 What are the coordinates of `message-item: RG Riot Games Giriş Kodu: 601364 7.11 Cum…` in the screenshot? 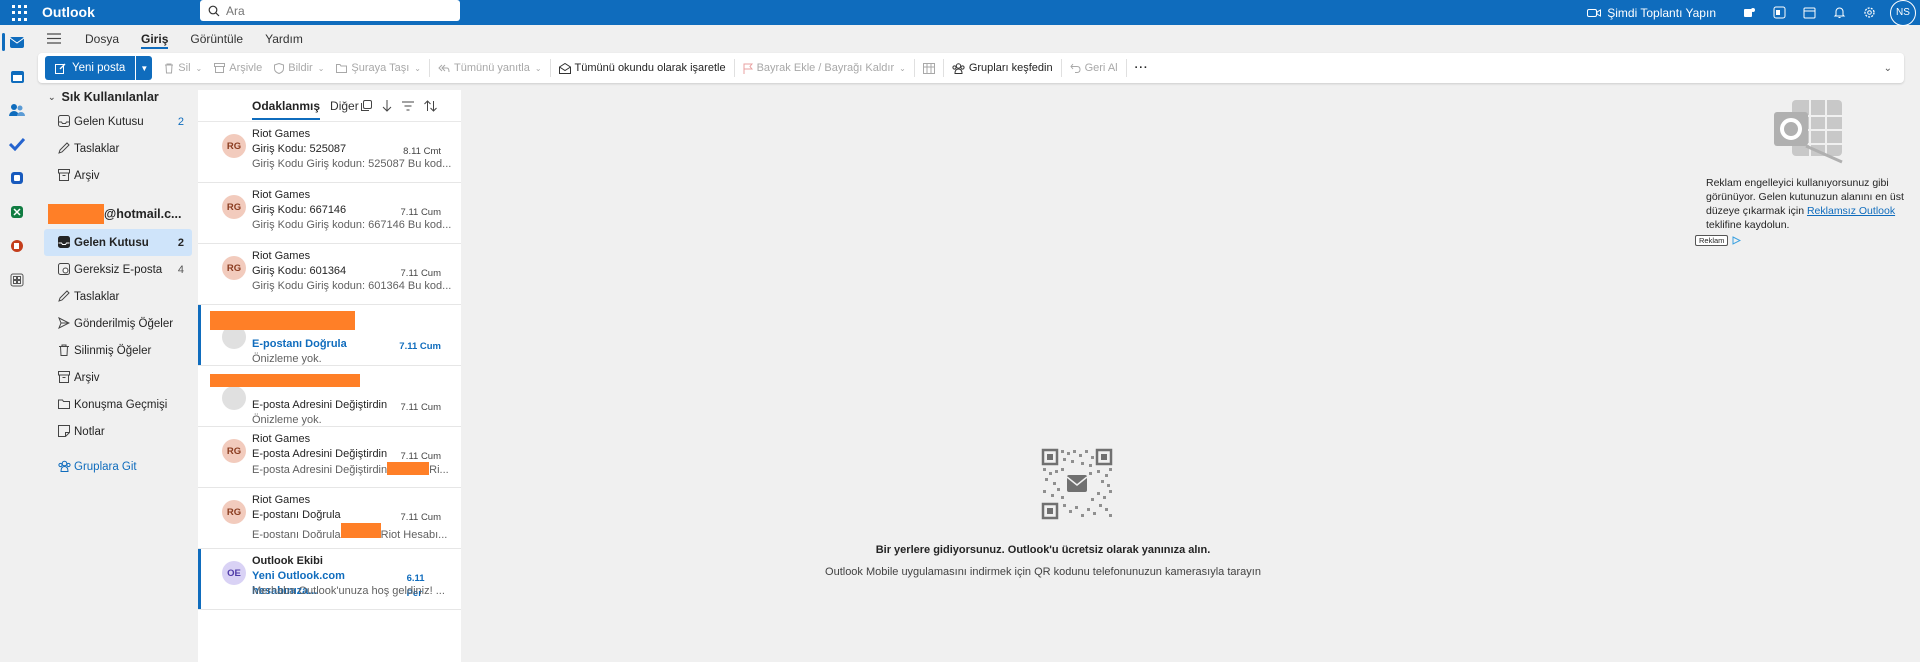 It's located at (329, 274).